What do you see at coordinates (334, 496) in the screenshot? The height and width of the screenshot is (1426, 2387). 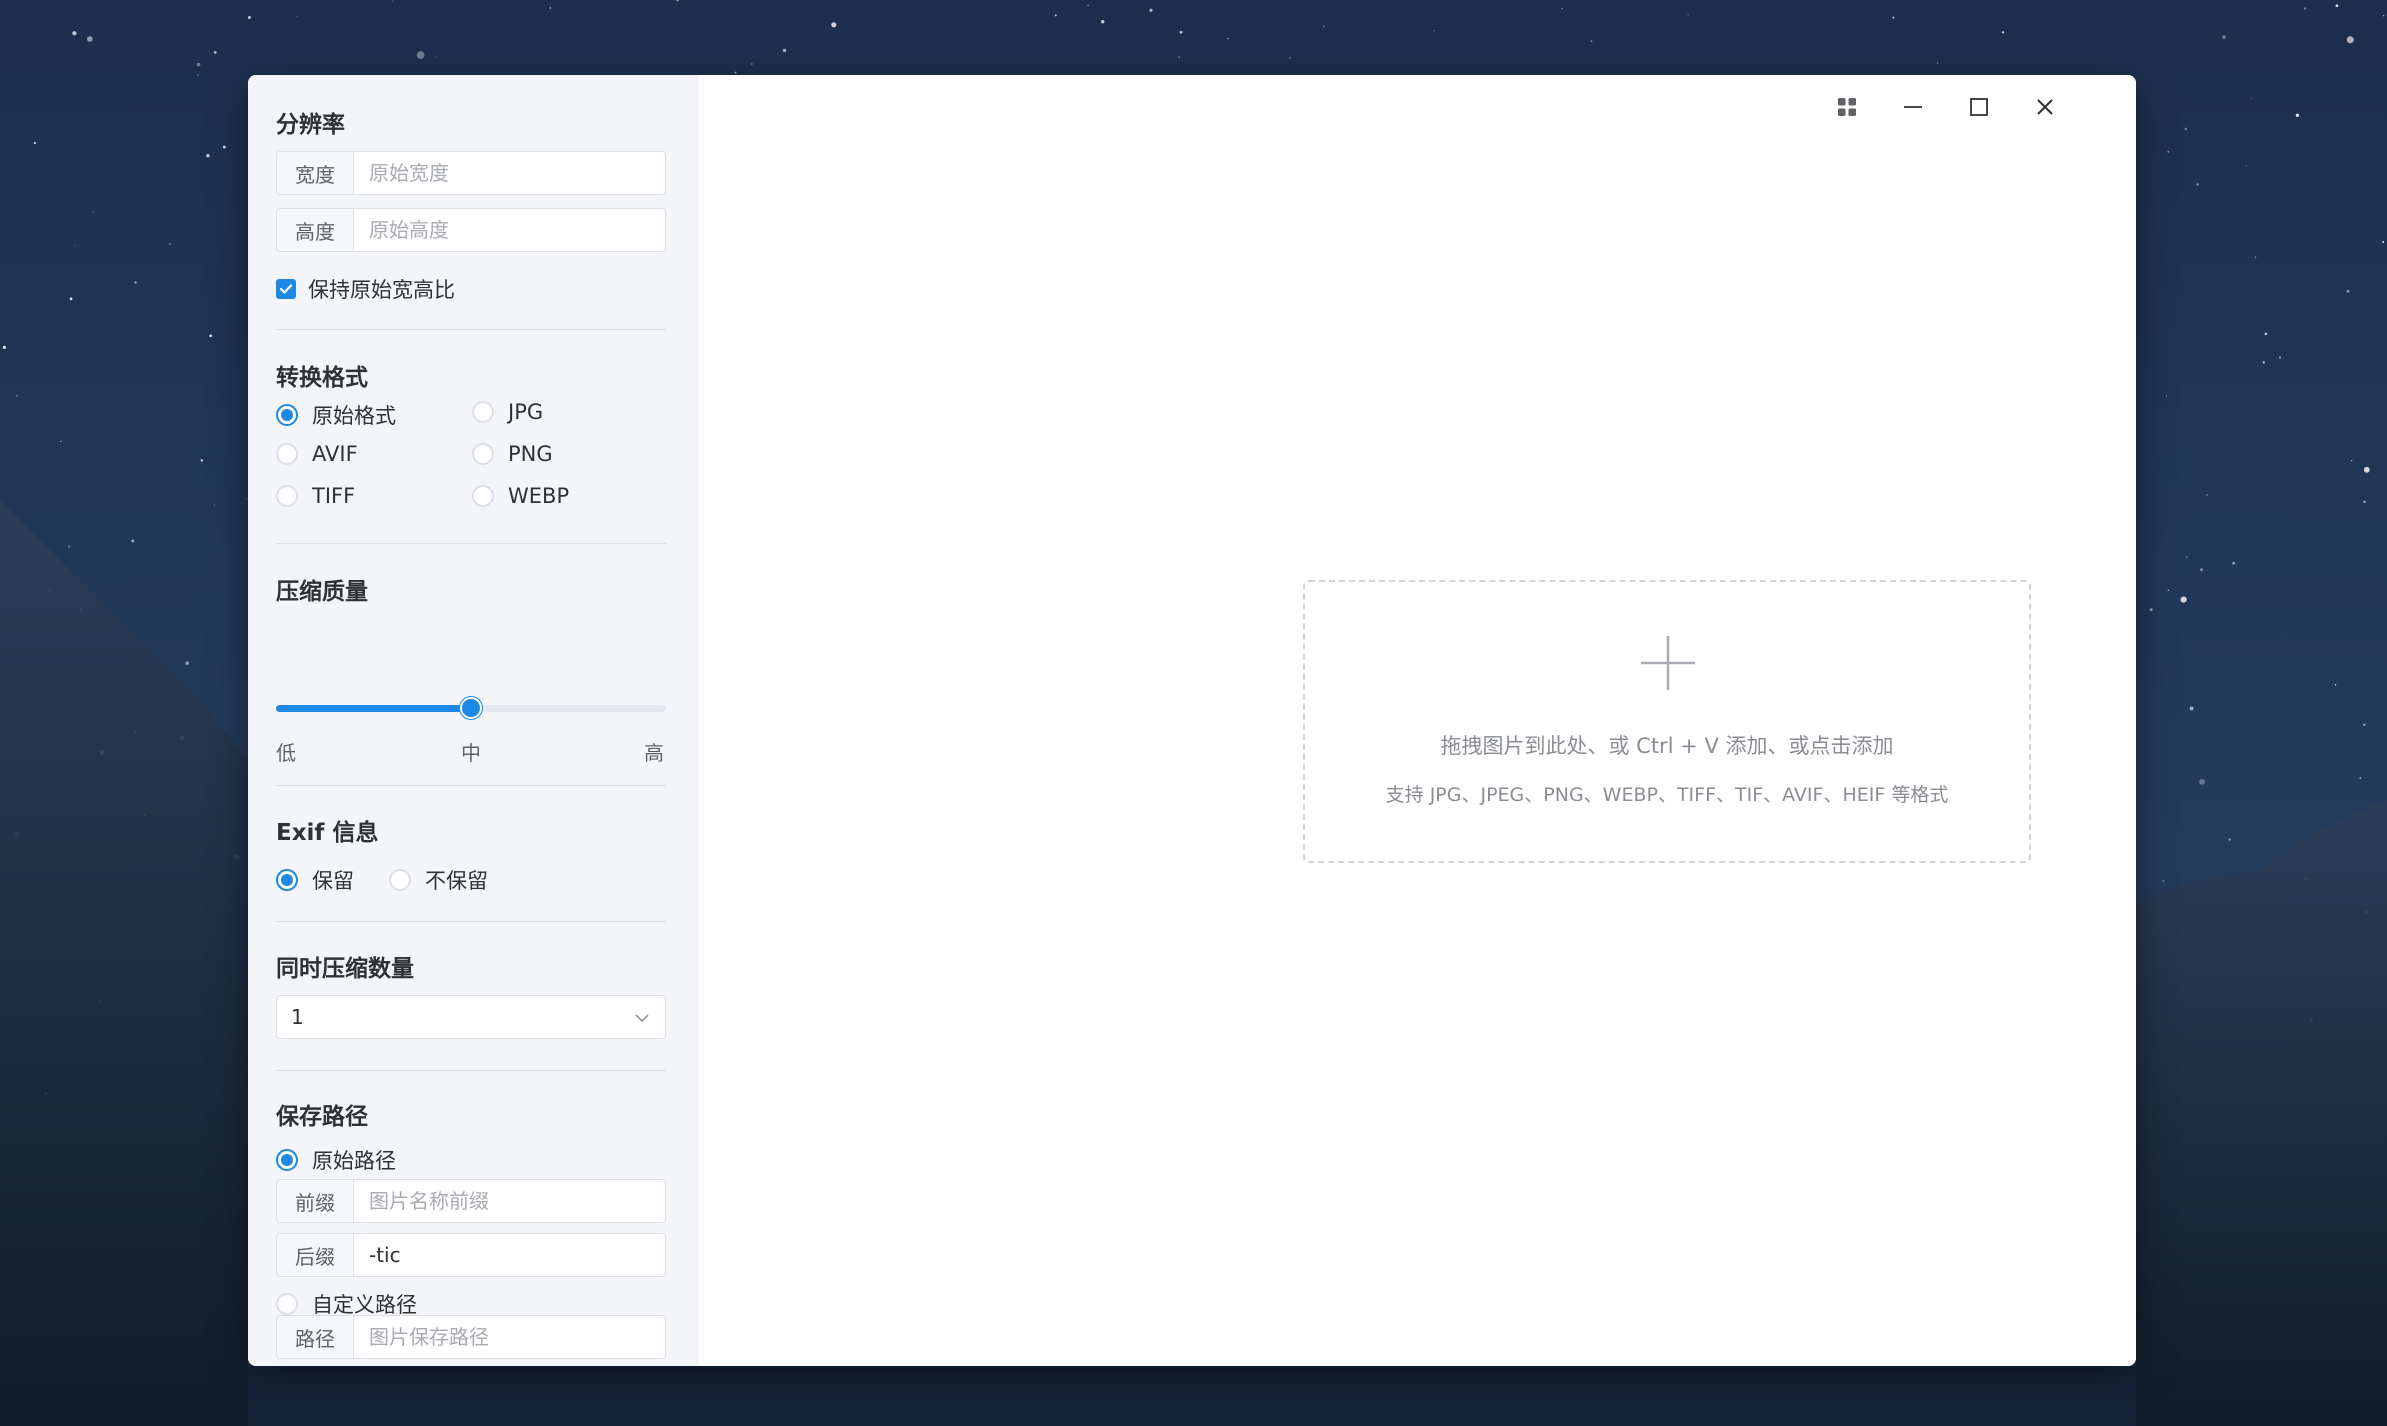 I see `format-option-label: TIFF` at bounding box center [334, 496].